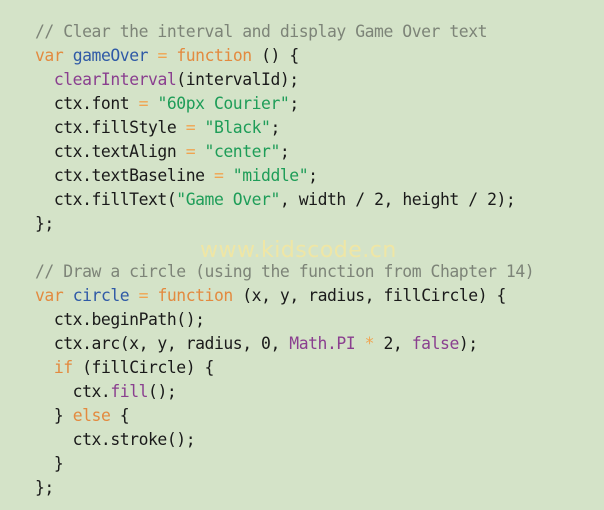 The height and width of the screenshot is (510, 604). What do you see at coordinates (120, 415) in the screenshot?
I see `code-text: {` at bounding box center [120, 415].